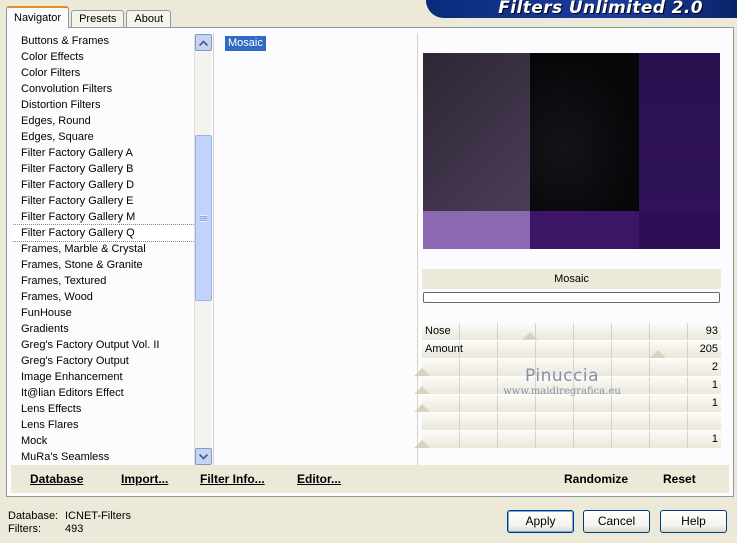 This screenshot has width=737, height=543. Describe the element at coordinates (106, 457) in the screenshot. I see `category-item: MuRa's Seamless` at that location.